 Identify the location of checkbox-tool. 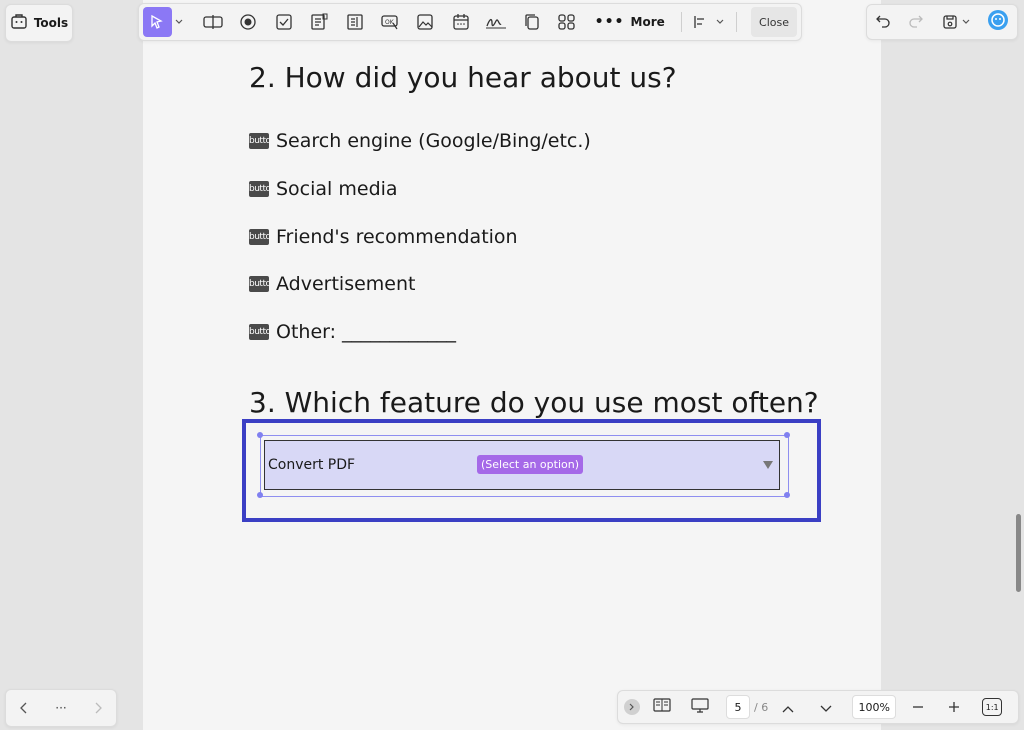
(283, 22).